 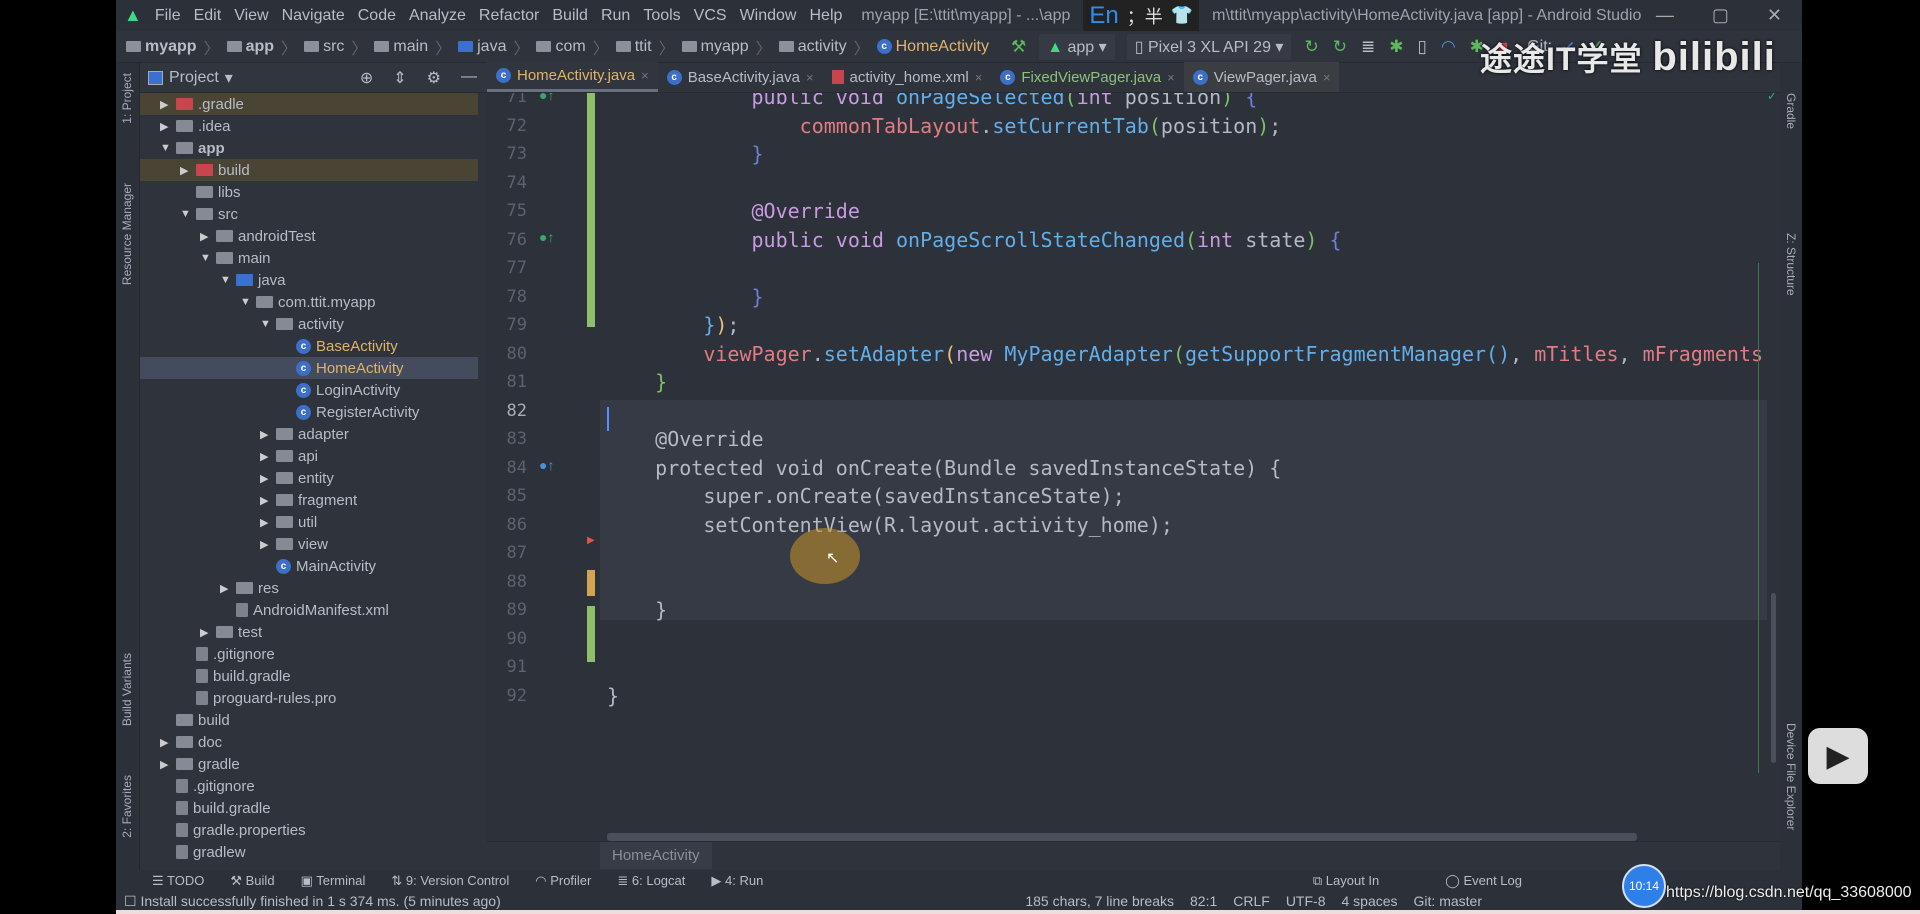 What do you see at coordinates (572, 77) in the screenshot?
I see `tab-homeactivity-java: c HomeActivity.java ×` at bounding box center [572, 77].